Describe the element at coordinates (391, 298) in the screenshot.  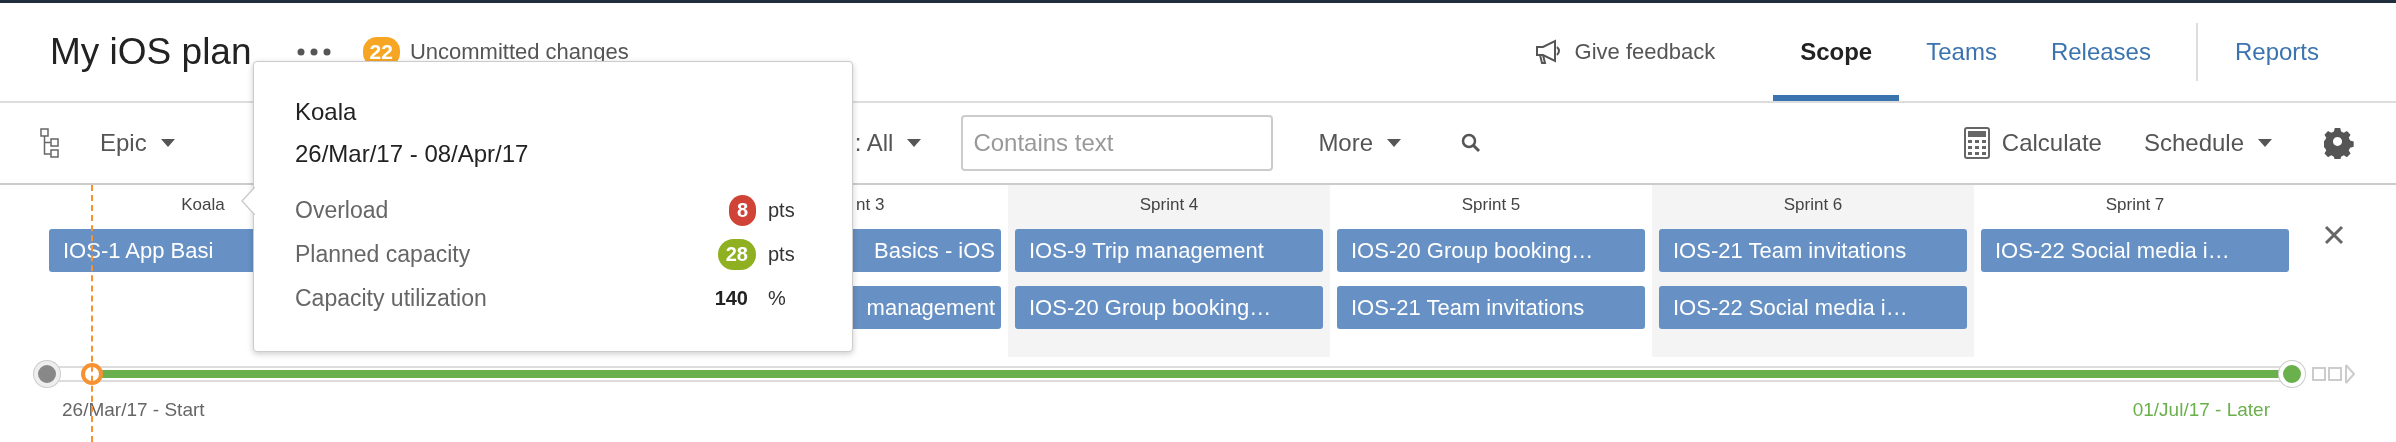
I see `metric-label: Capacity utilization` at that location.